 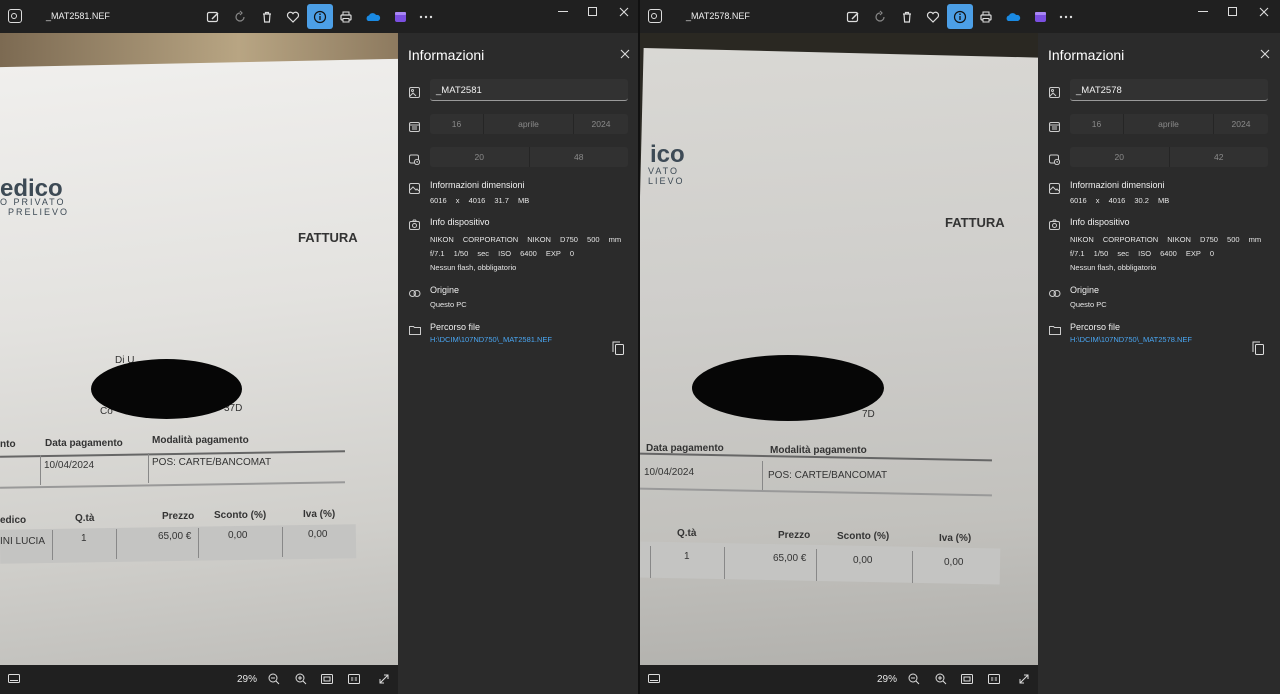 I want to click on dimensions-value: 6016 x 4016 31.7 MB, so click(x=480, y=200).